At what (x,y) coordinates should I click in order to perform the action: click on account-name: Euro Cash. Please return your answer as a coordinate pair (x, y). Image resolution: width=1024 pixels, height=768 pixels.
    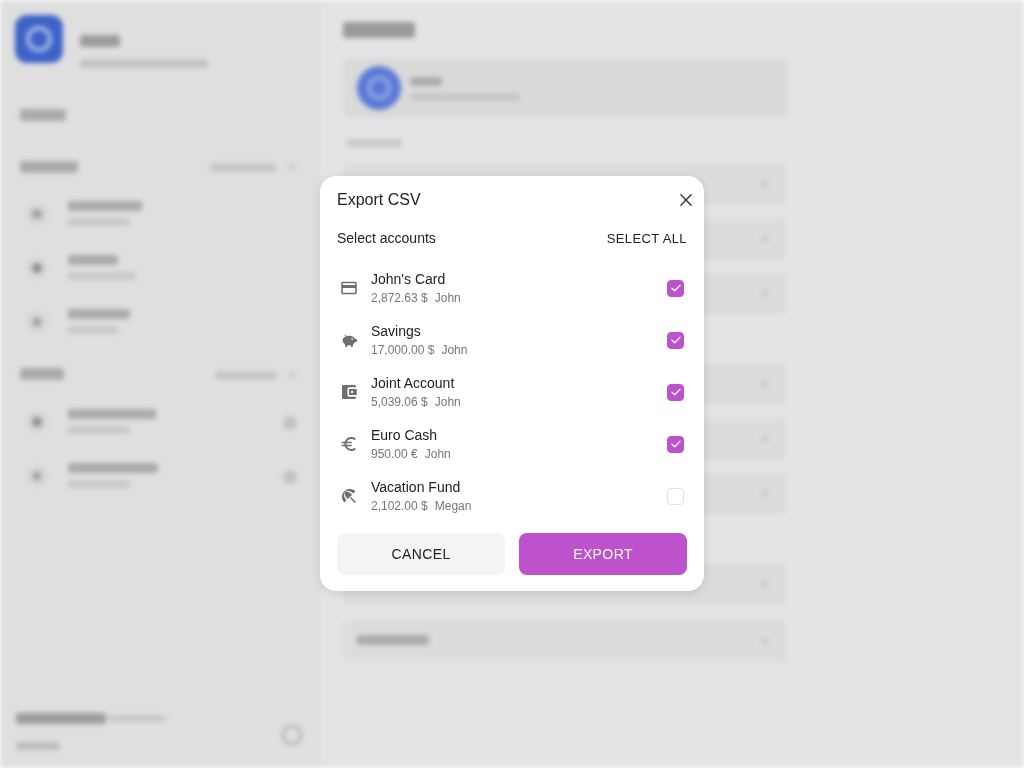
    Looking at the image, I should click on (405, 435).